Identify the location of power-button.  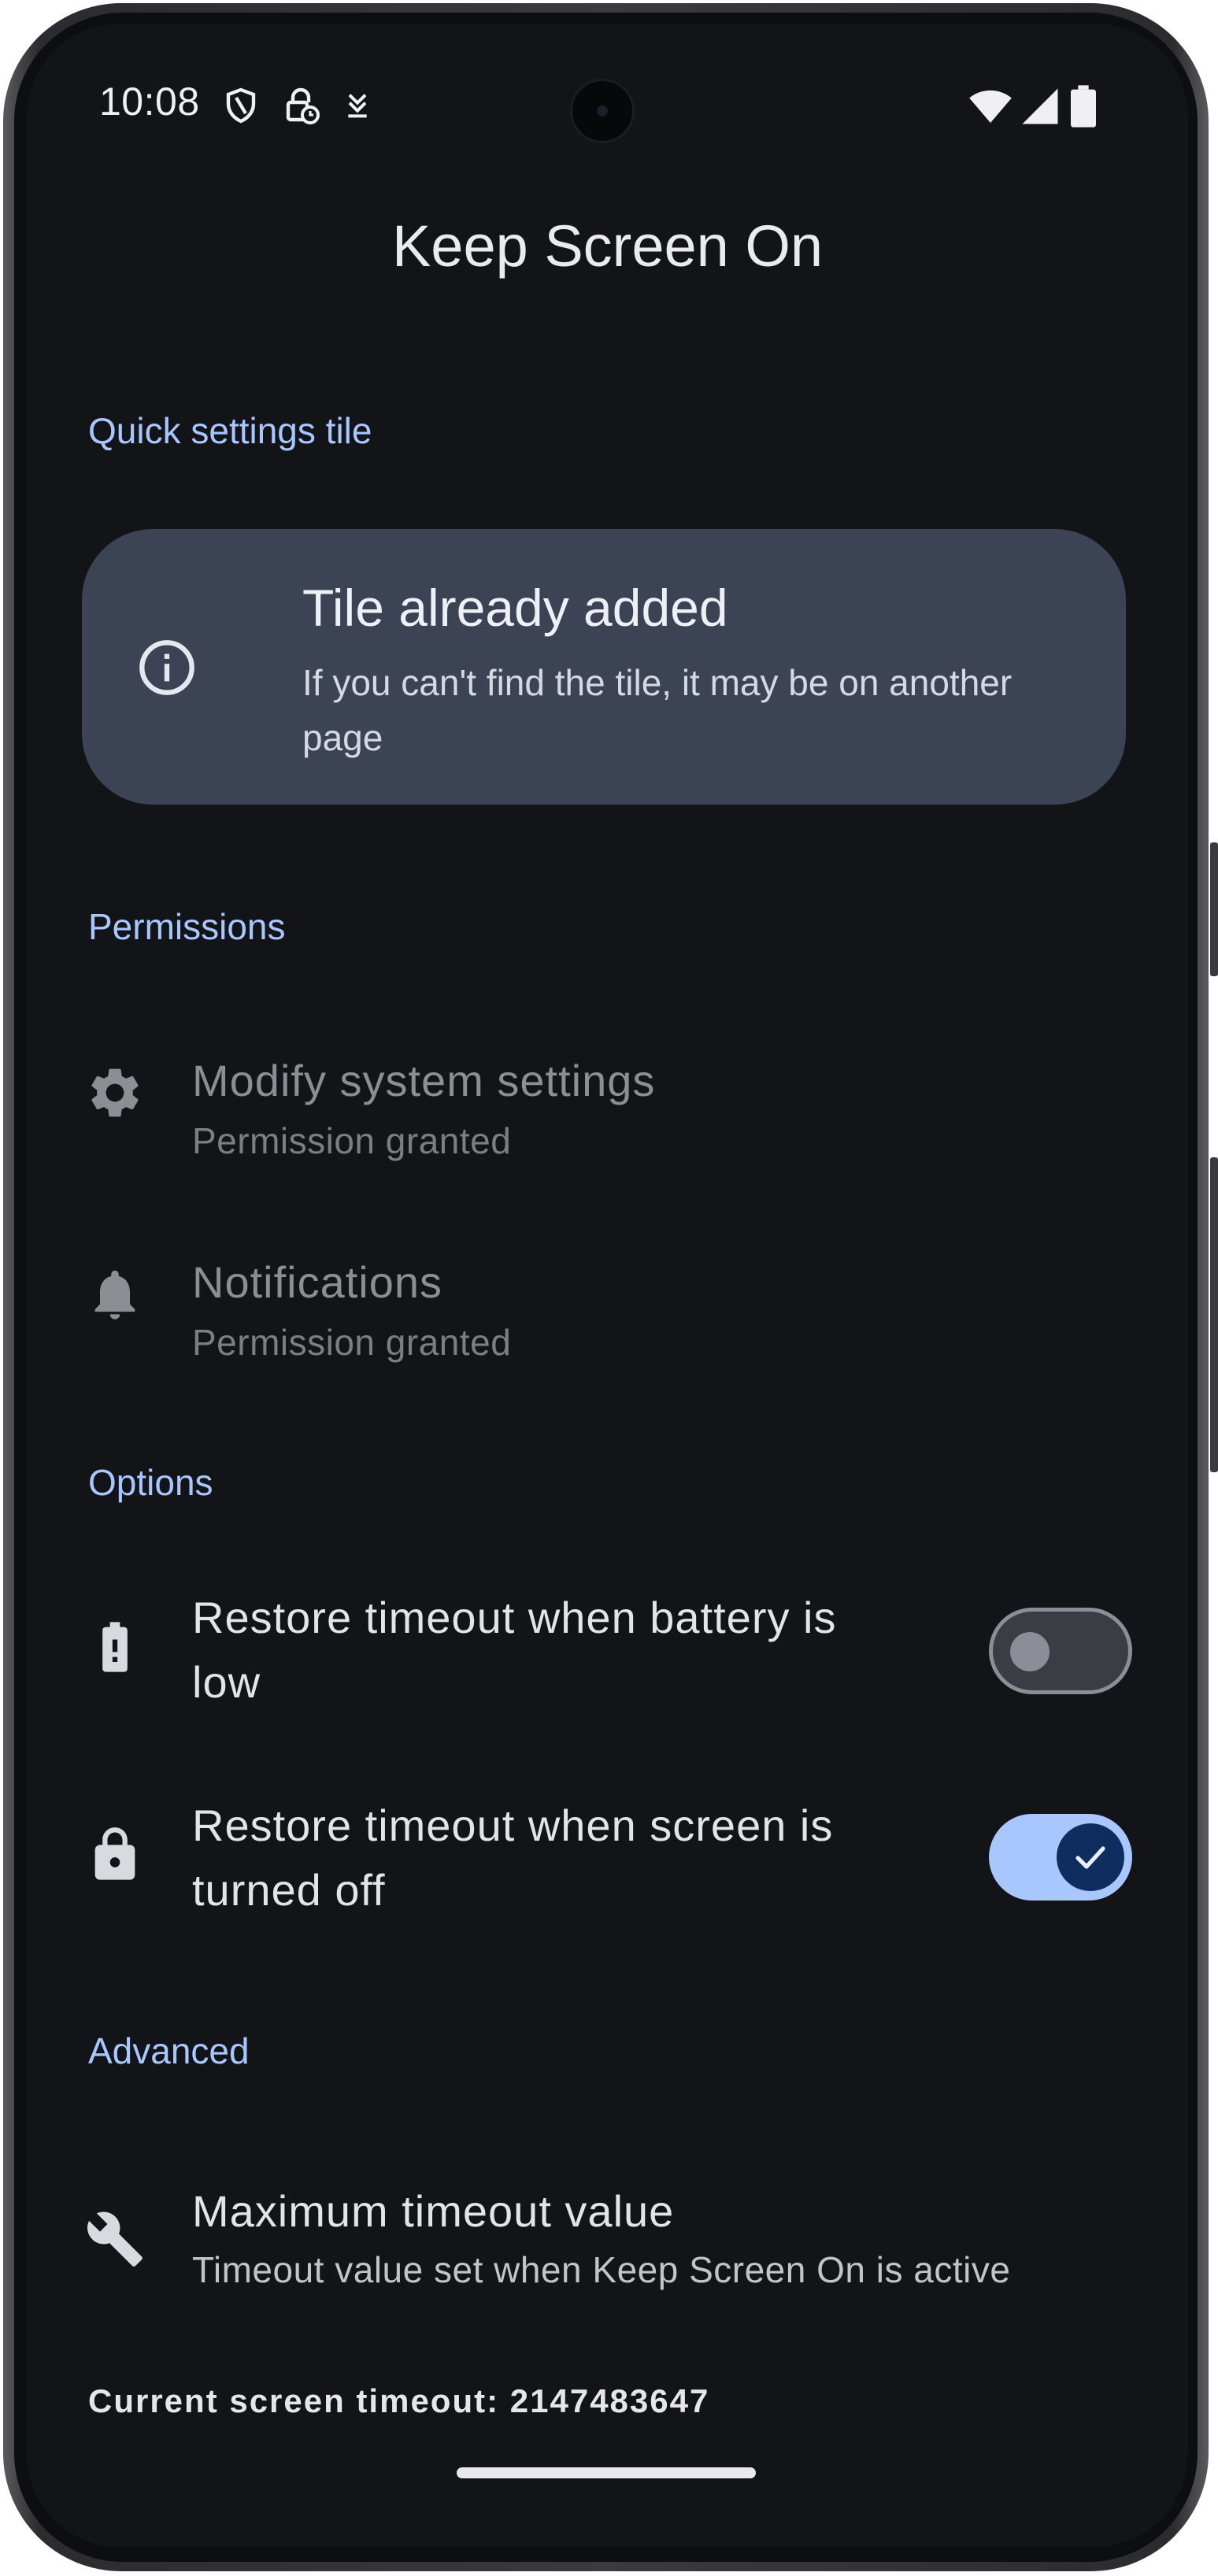
(1214, 909).